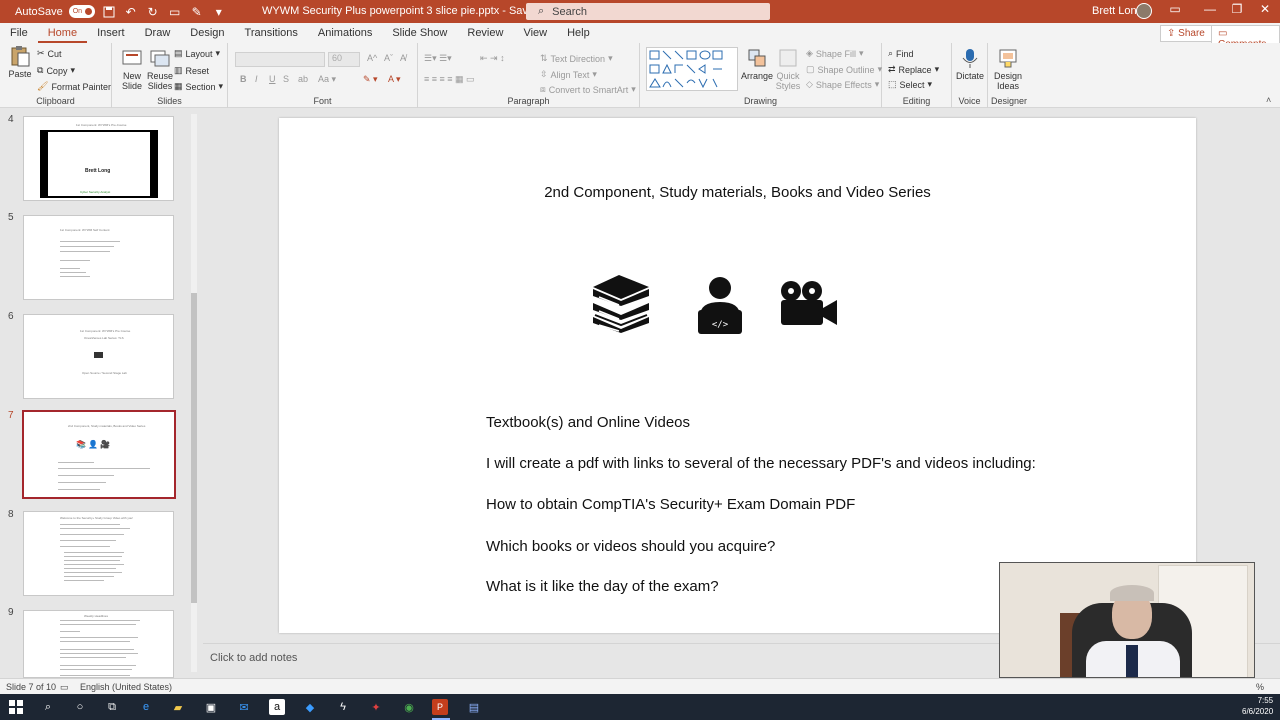  I want to click on customize-qat-icon: ▾, so click(219, 12).